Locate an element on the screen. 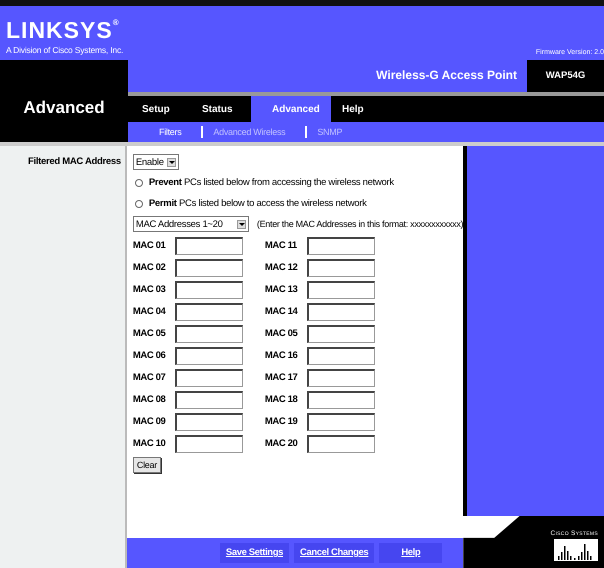  mac-label: MAC 04 is located at coordinates (149, 312).